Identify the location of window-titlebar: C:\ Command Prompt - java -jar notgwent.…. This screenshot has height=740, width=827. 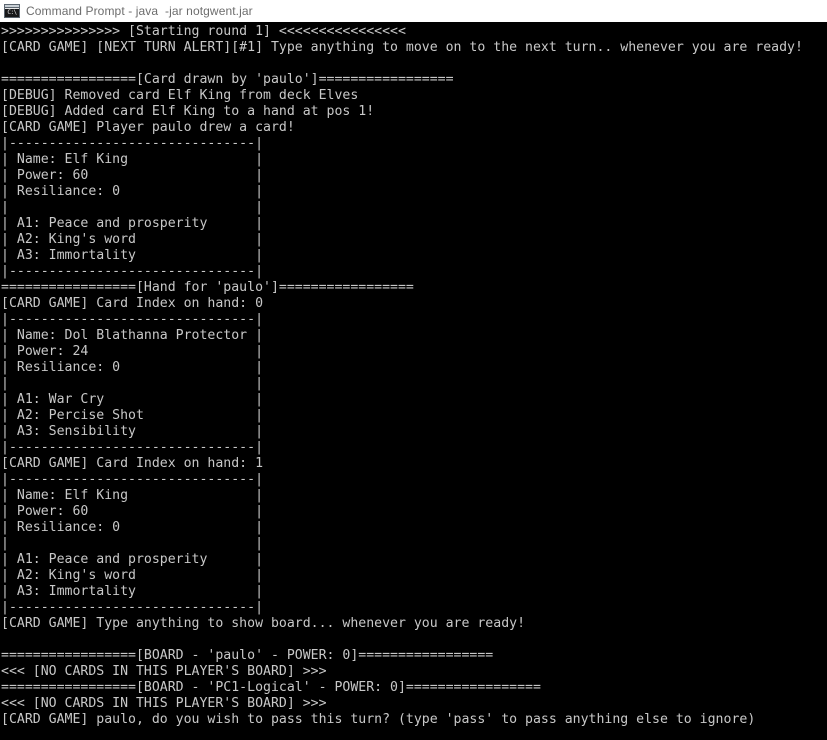
(413, 11).